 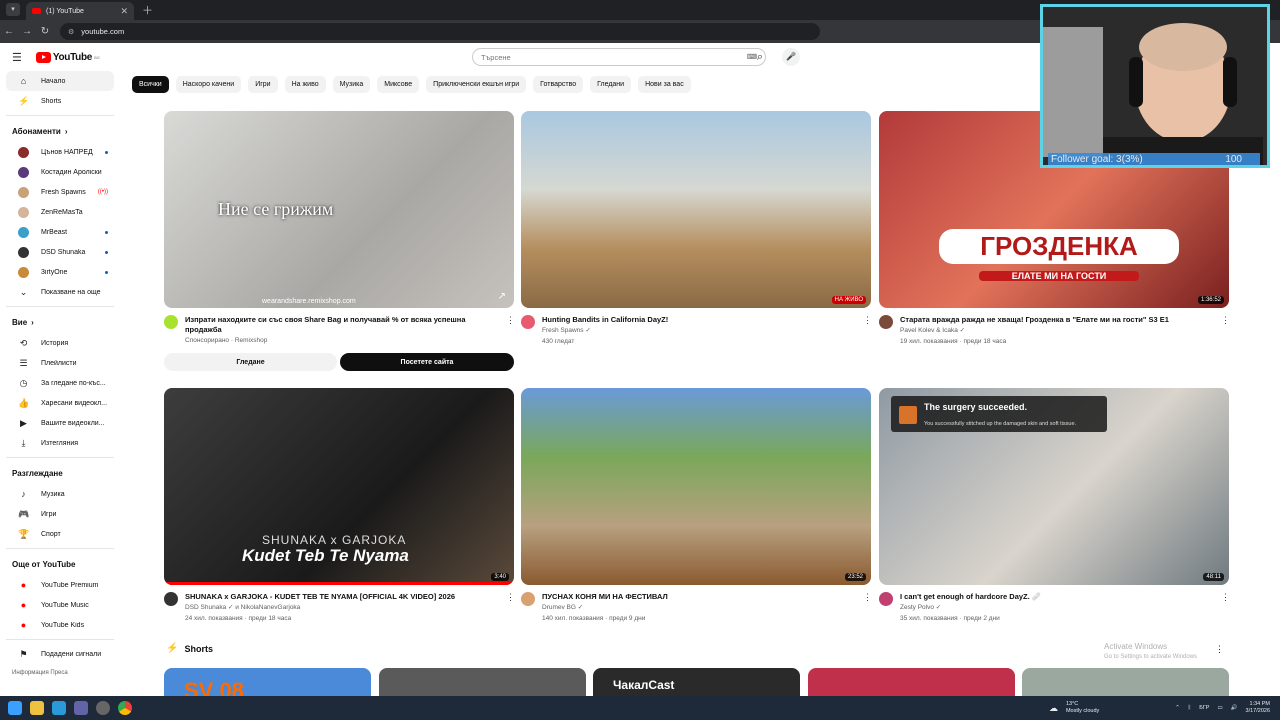 What do you see at coordinates (125, 708) in the screenshot?
I see `chrome-icon` at bounding box center [125, 708].